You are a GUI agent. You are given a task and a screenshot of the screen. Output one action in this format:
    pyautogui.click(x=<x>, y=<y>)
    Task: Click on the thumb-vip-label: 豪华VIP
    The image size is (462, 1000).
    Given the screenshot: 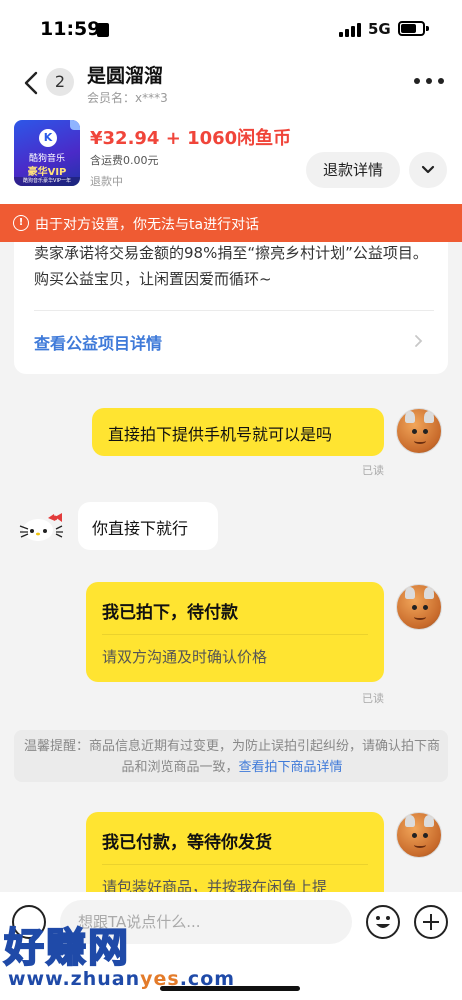 What is the action you would take?
    pyautogui.click(x=47, y=172)
    